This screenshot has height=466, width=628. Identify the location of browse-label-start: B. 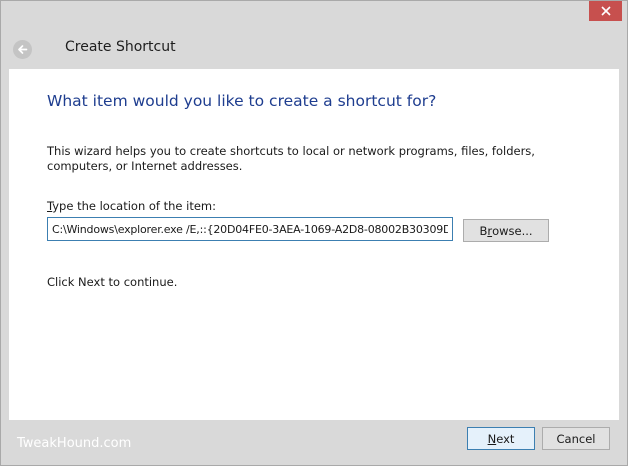
(483, 230).